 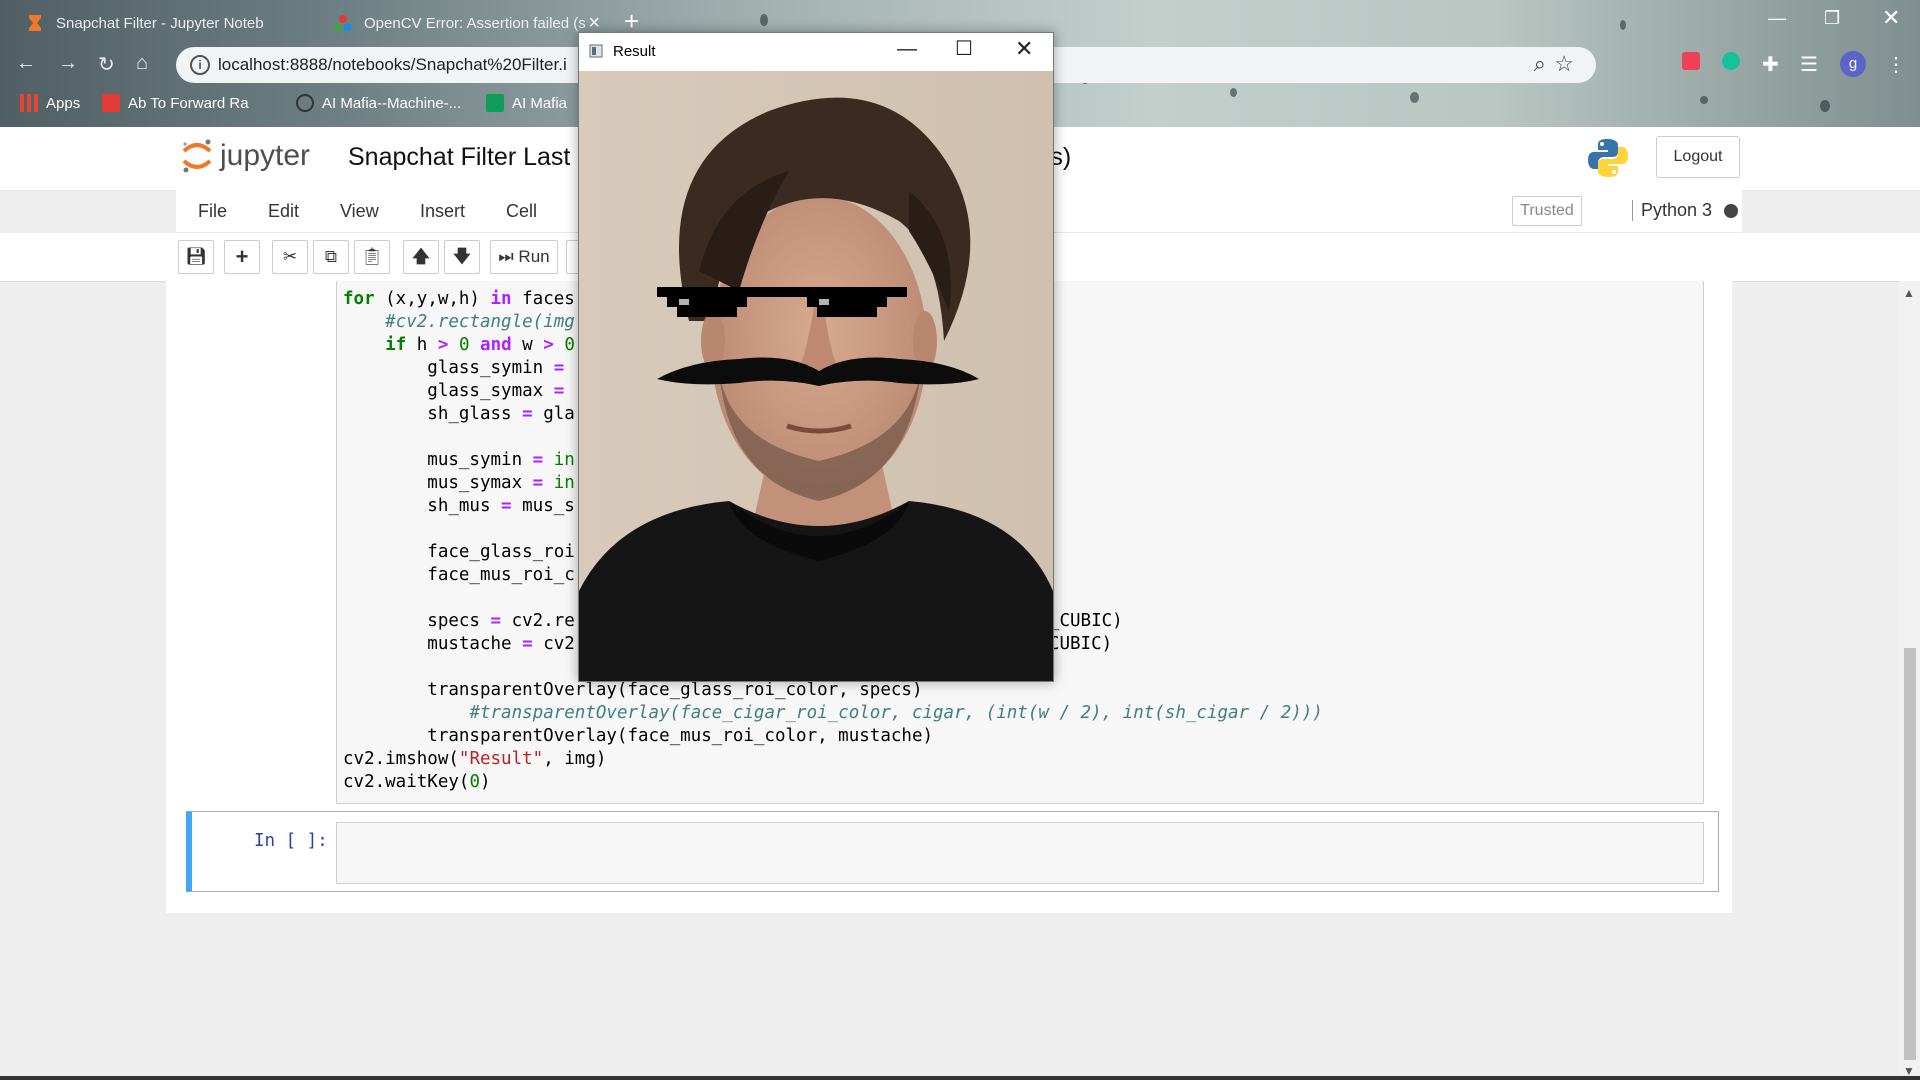 What do you see at coordinates (291, 841) in the screenshot?
I see `cell-prompt: In [ ]:` at bounding box center [291, 841].